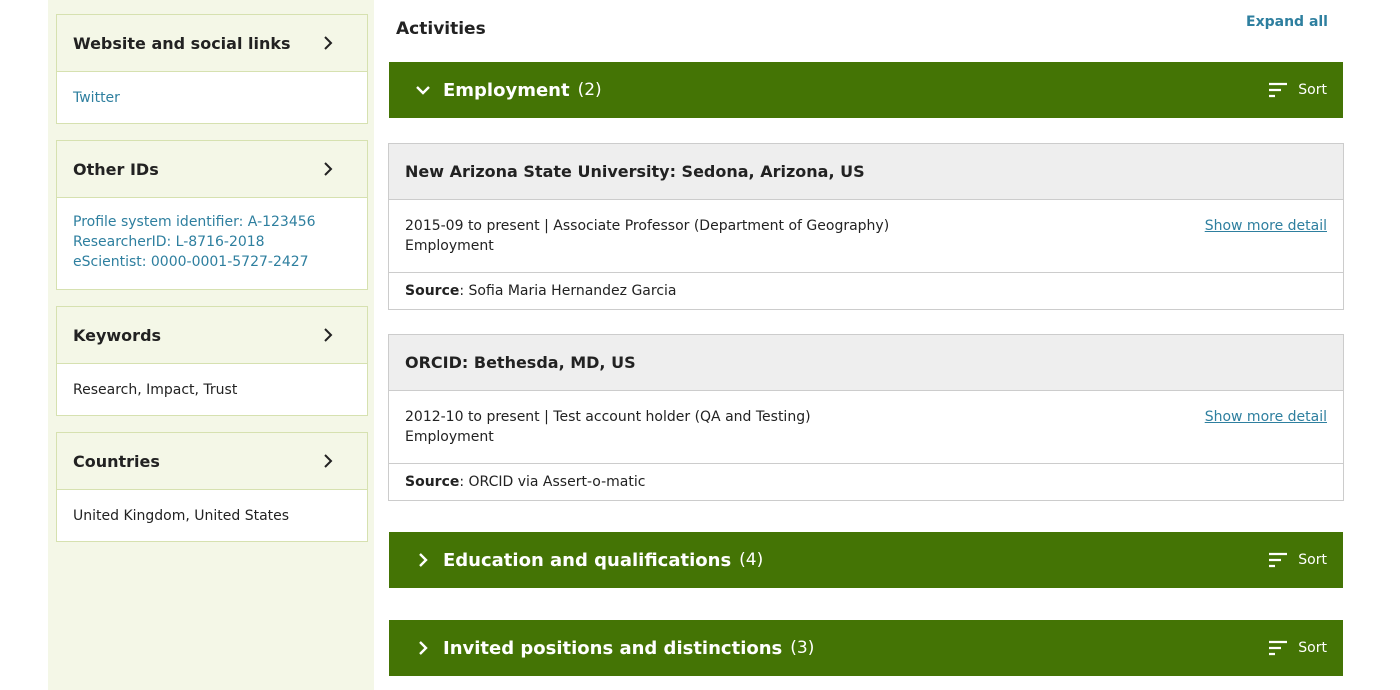 This screenshot has width=1400, height=690. What do you see at coordinates (1287, 22) in the screenshot?
I see `expand-all-button: Expand all` at bounding box center [1287, 22].